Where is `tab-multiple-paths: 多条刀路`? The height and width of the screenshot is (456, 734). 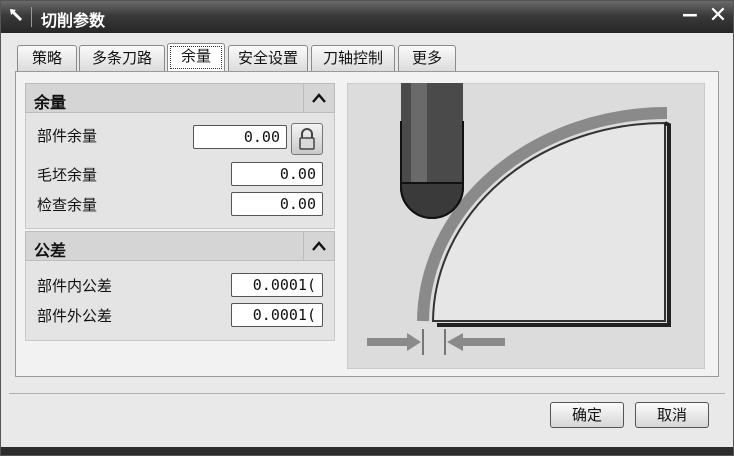
tab-multiple-paths: 多条刀路 is located at coordinates (122, 58).